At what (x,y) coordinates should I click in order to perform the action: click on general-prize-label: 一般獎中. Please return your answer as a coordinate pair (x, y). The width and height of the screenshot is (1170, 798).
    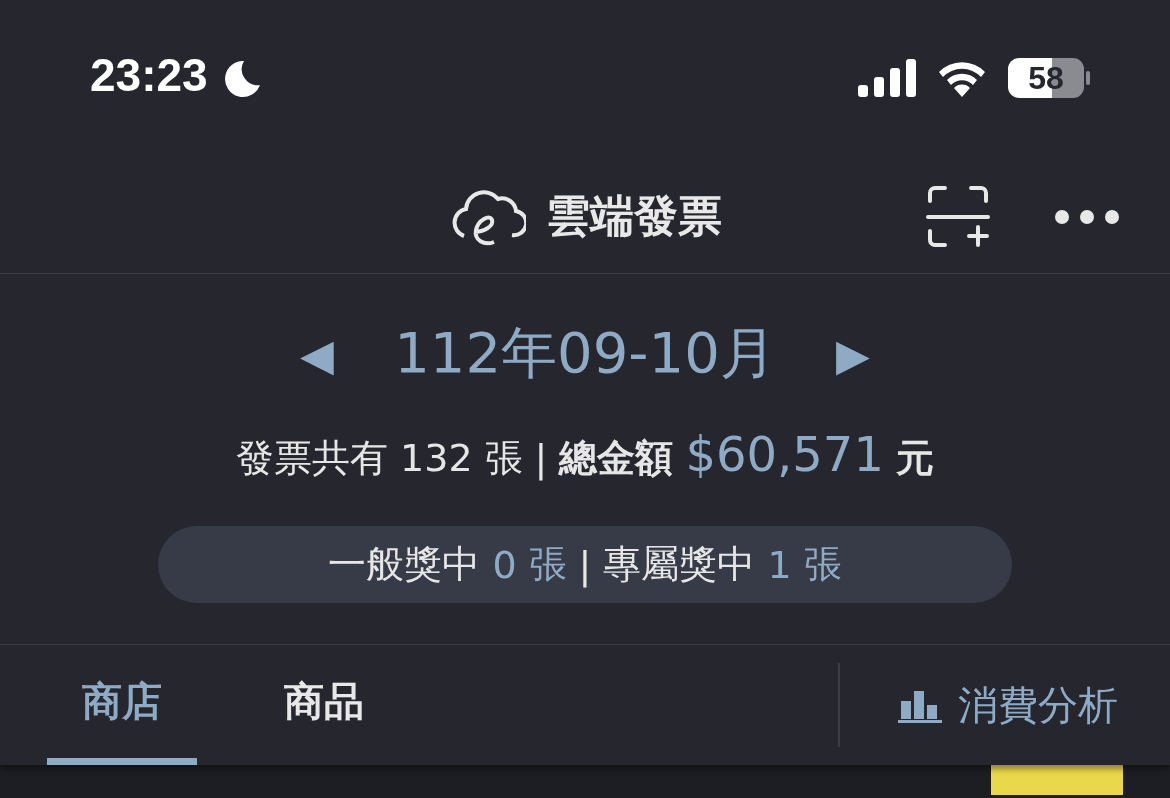
    Looking at the image, I should click on (404, 564).